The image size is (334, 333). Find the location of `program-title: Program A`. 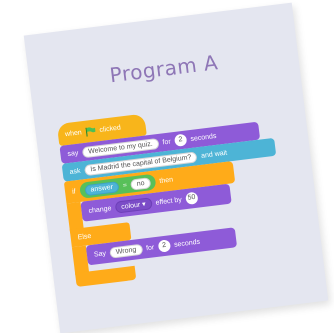

program-title: Program A is located at coordinates (164, 69).